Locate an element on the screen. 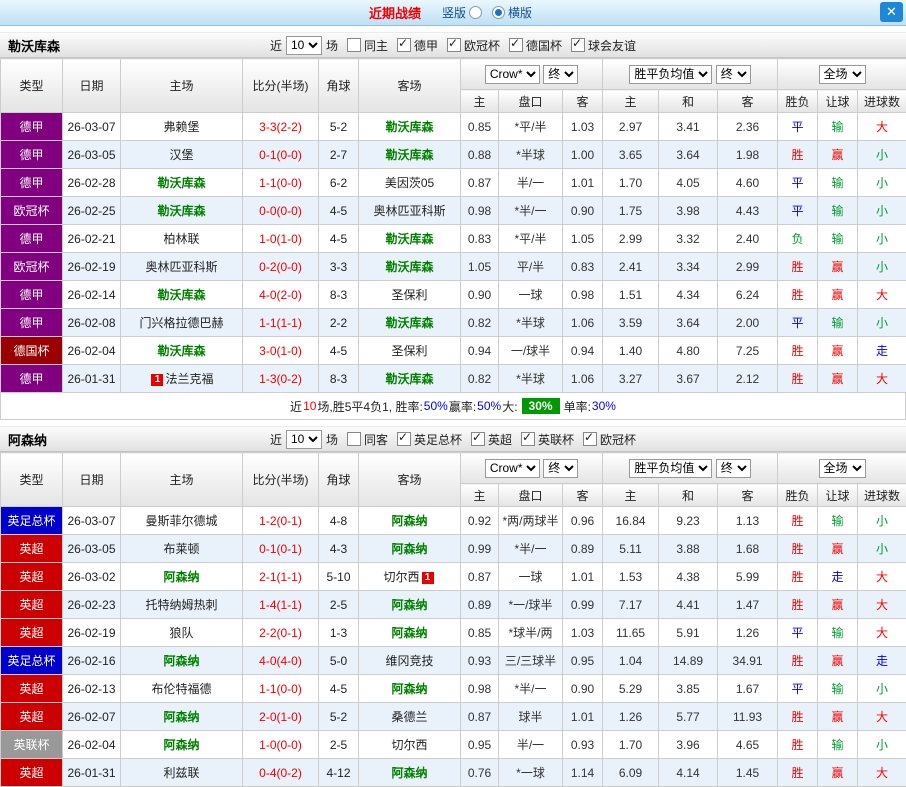 This screenshot has width=906, height=787. home-team-cell: 托特纳姆热刺 is located at coordinates (182, 605).